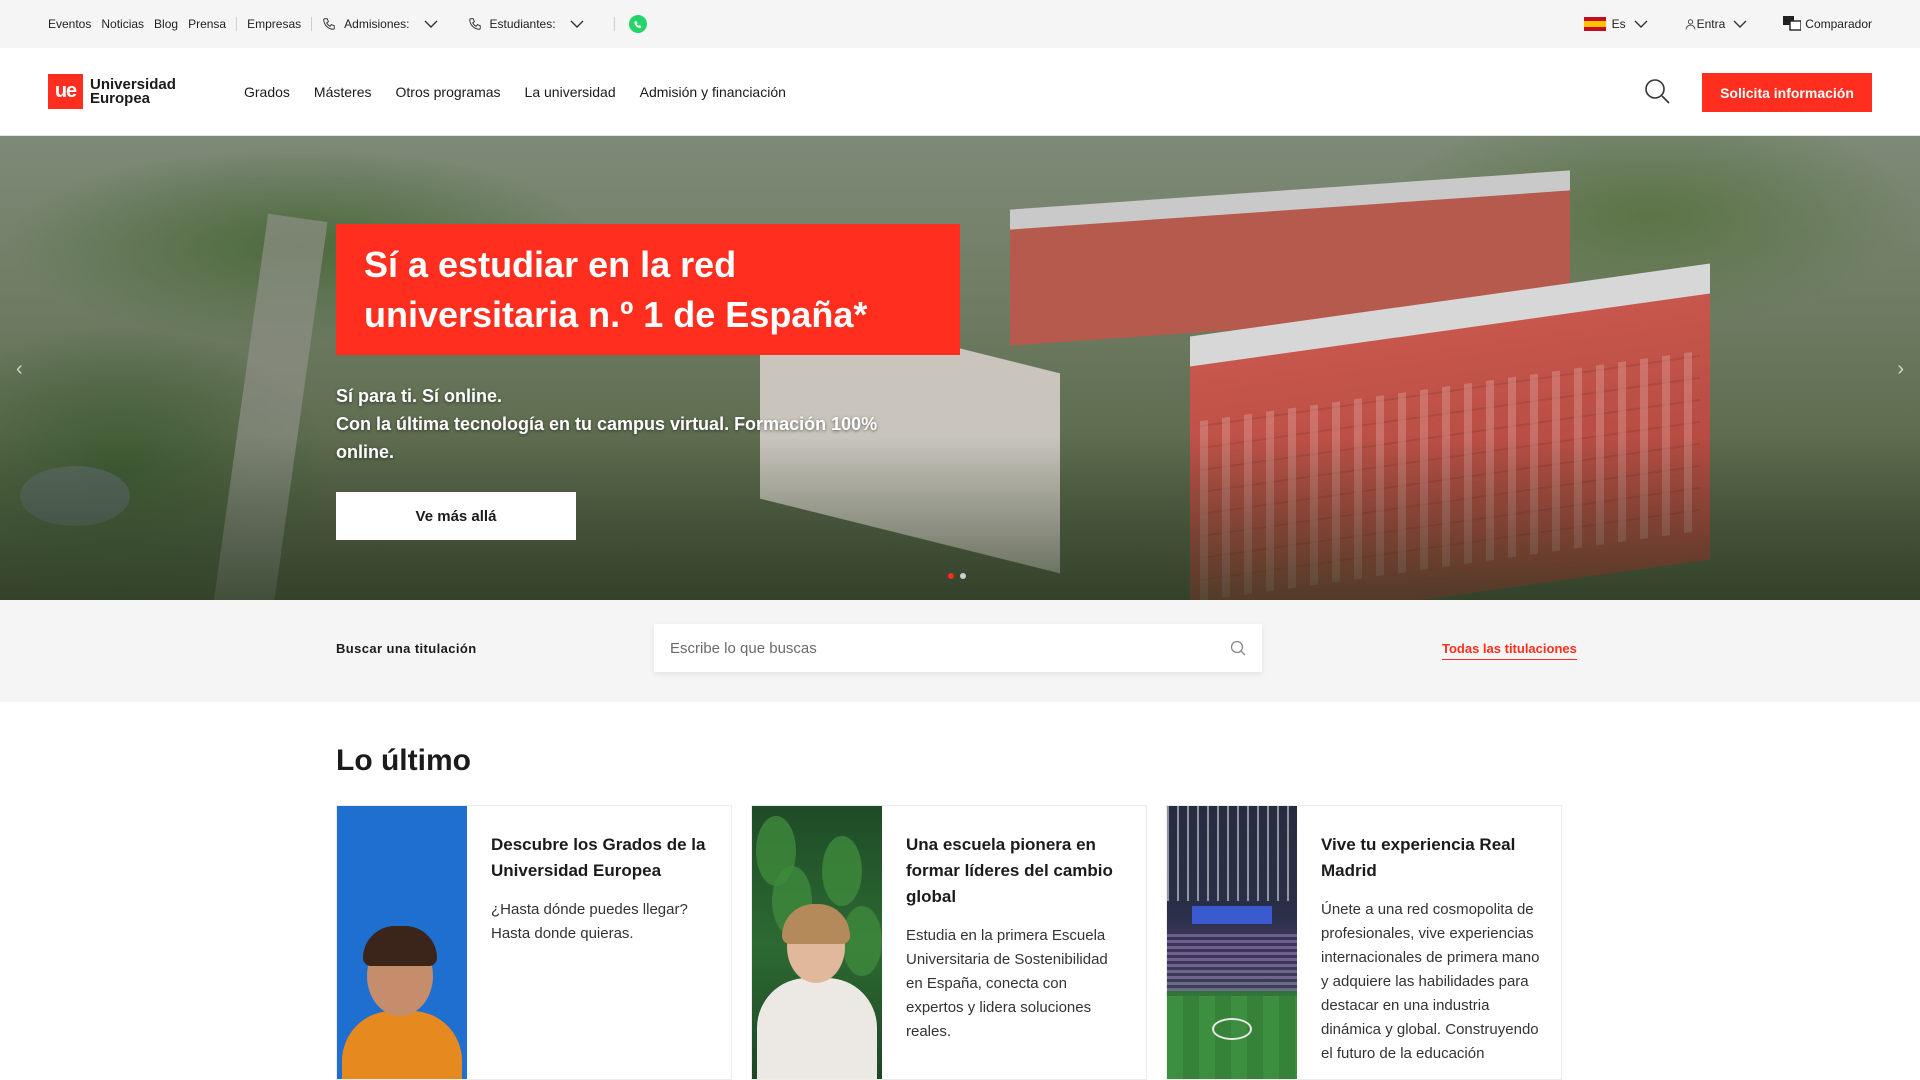  What do you see at coordinates (1690, 24) in the screenshot?
I see `user-icon` at bounding box center [1690, 24].